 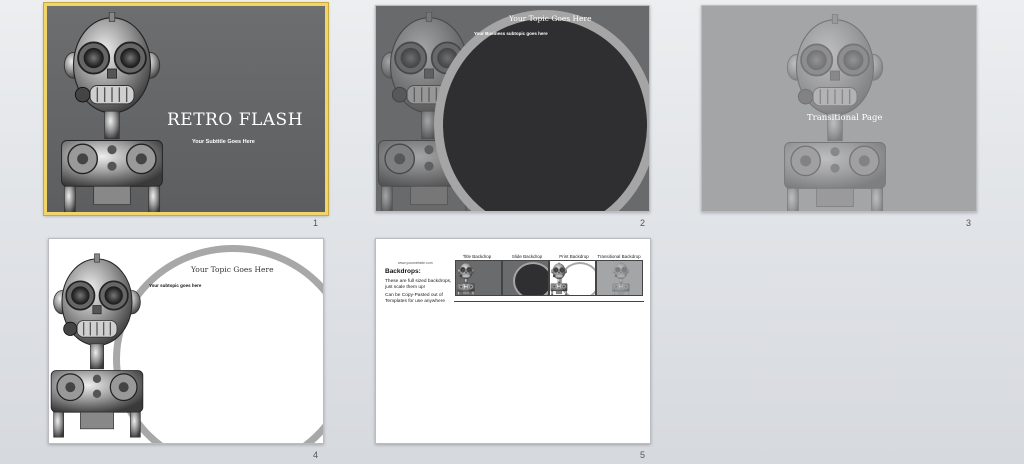 What do you see at coordinates (549, 301) in the screenshot?
I see `divider-line` at bounding box center [549, 301].